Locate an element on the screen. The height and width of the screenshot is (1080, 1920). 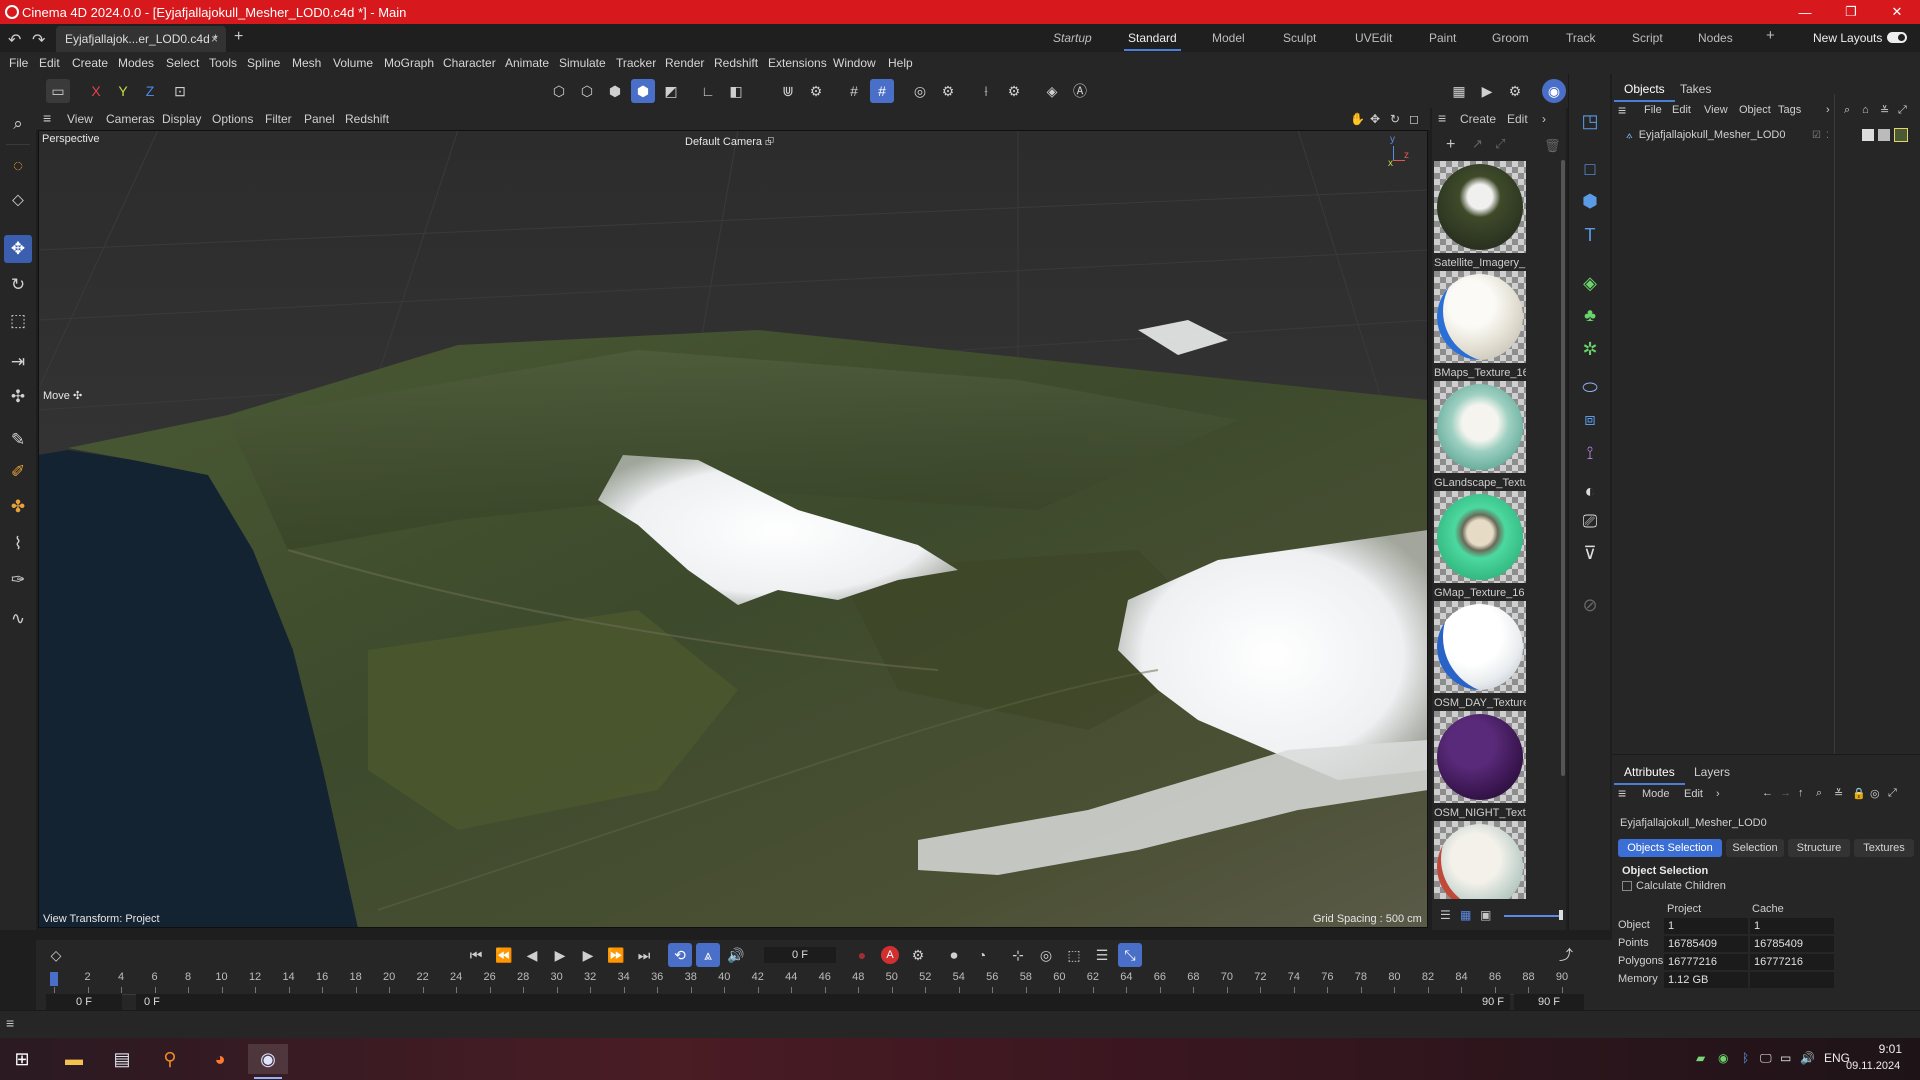
document-tab: Eyjafjallajok...er_LOD0.c4d * × is located at coordinates (141, 39).